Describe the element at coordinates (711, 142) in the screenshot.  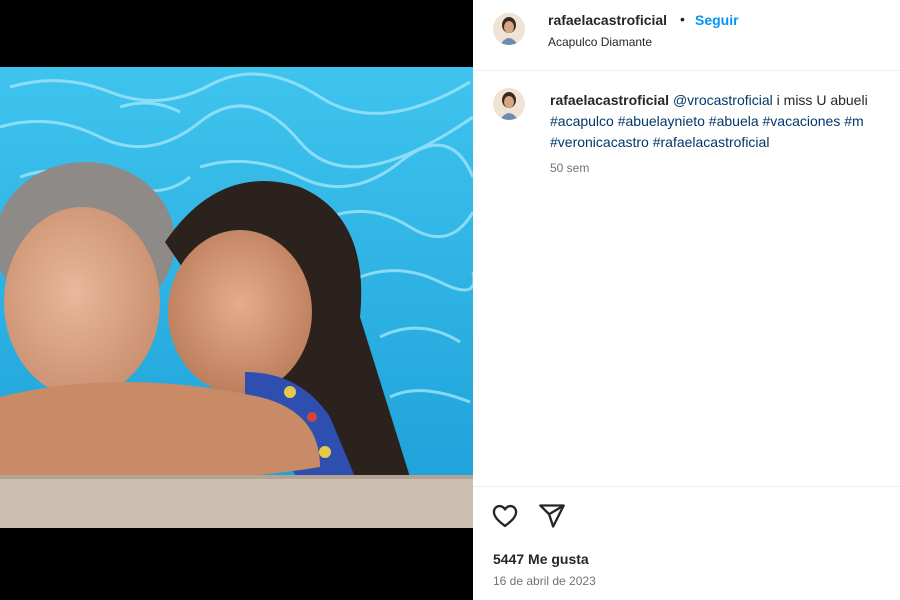
I see `hashtag: #rafaelacastroficial` at that location.